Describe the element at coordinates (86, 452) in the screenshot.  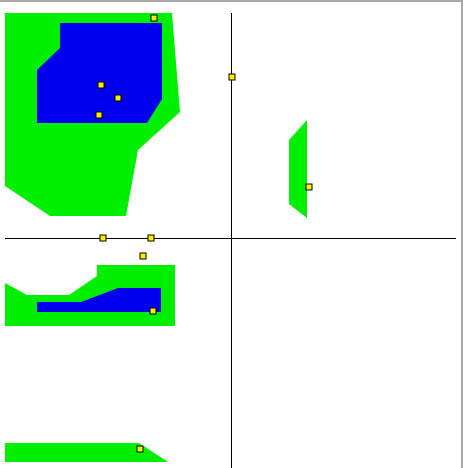
I see `region-bottom-left-outer` at that location.